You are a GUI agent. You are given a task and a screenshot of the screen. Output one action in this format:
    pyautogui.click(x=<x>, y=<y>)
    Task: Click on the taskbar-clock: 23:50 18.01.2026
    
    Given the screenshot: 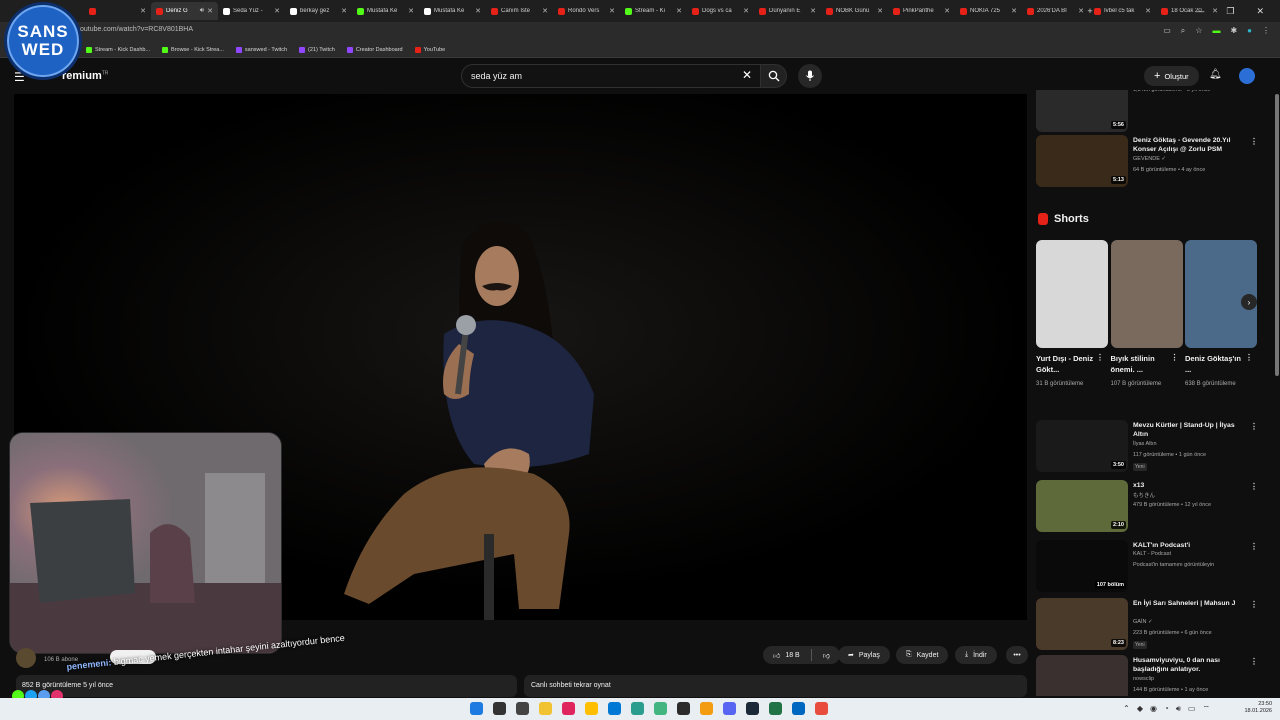 What is the action you would take?
    pyautogui.click(x=1258, y=708)
    